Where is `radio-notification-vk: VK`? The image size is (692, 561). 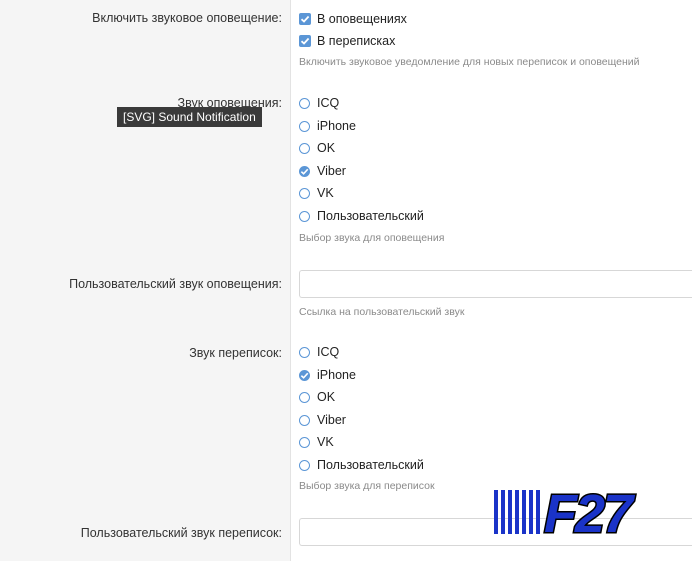 radio-notification-vk: VK is located at coordinates (316, 193).